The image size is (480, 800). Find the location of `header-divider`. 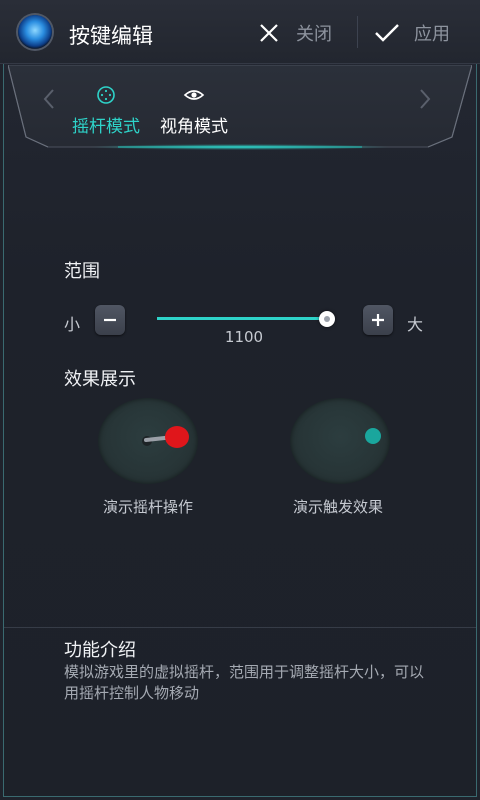

header-divider is located at coordinates (357, 32).